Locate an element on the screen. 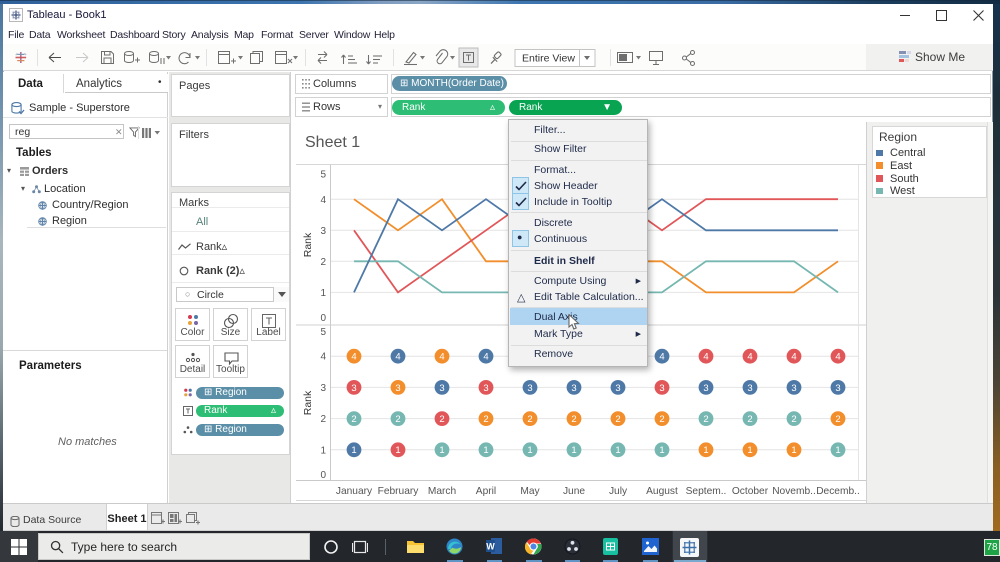 This screenshot has height=562, width=1000. svg-text: April is located at coordinates (486, 491).